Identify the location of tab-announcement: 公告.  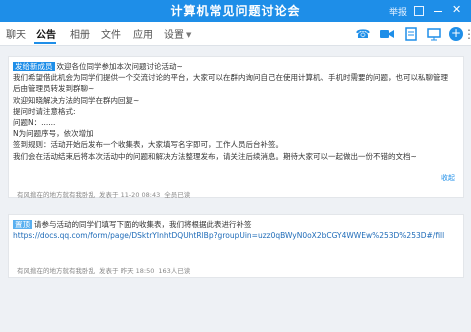
(46, 33).